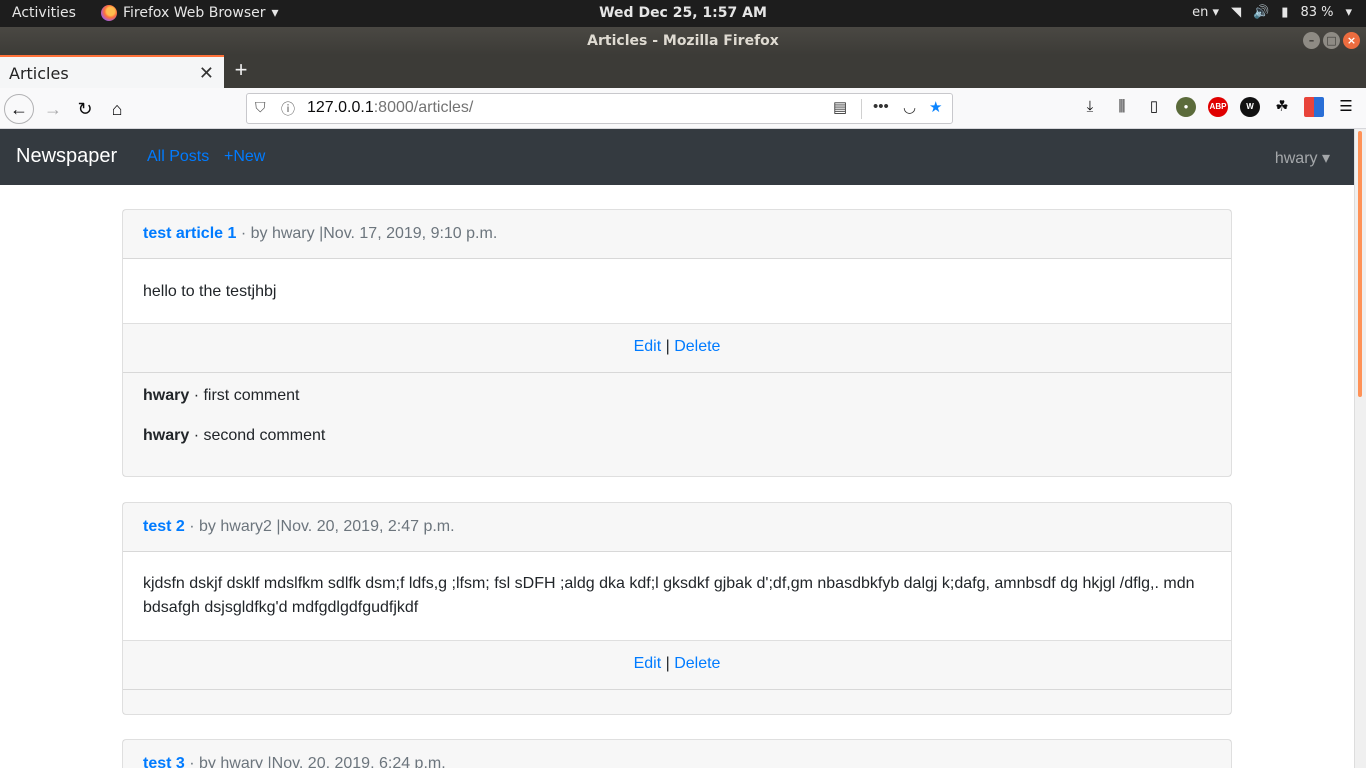  What do you see at coordinates (1314, 107) in the screenshot?
I see `extension-colorful-icon` at bounding box center [1314, 107].